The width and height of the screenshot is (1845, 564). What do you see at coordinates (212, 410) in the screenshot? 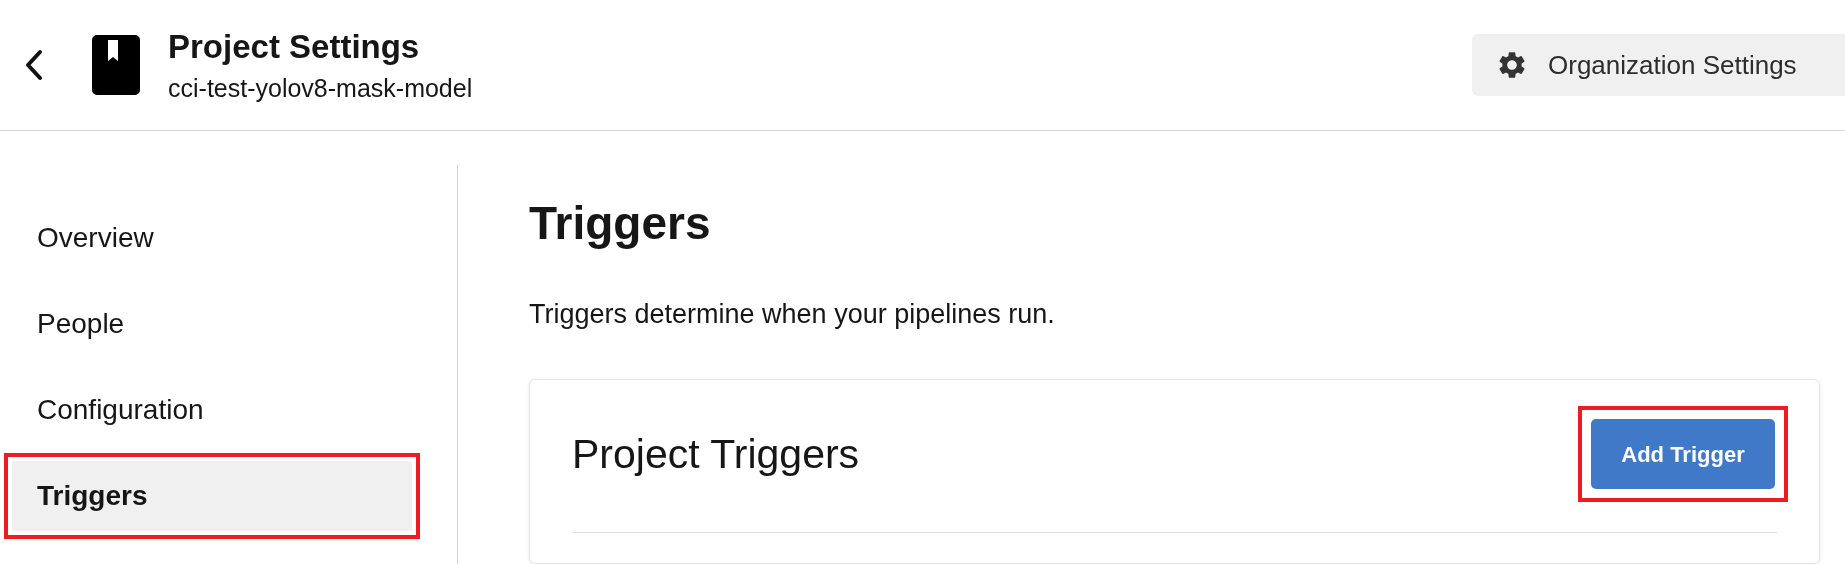
I see `sidebar-item: Configuration` at bounding box center [212, 410].